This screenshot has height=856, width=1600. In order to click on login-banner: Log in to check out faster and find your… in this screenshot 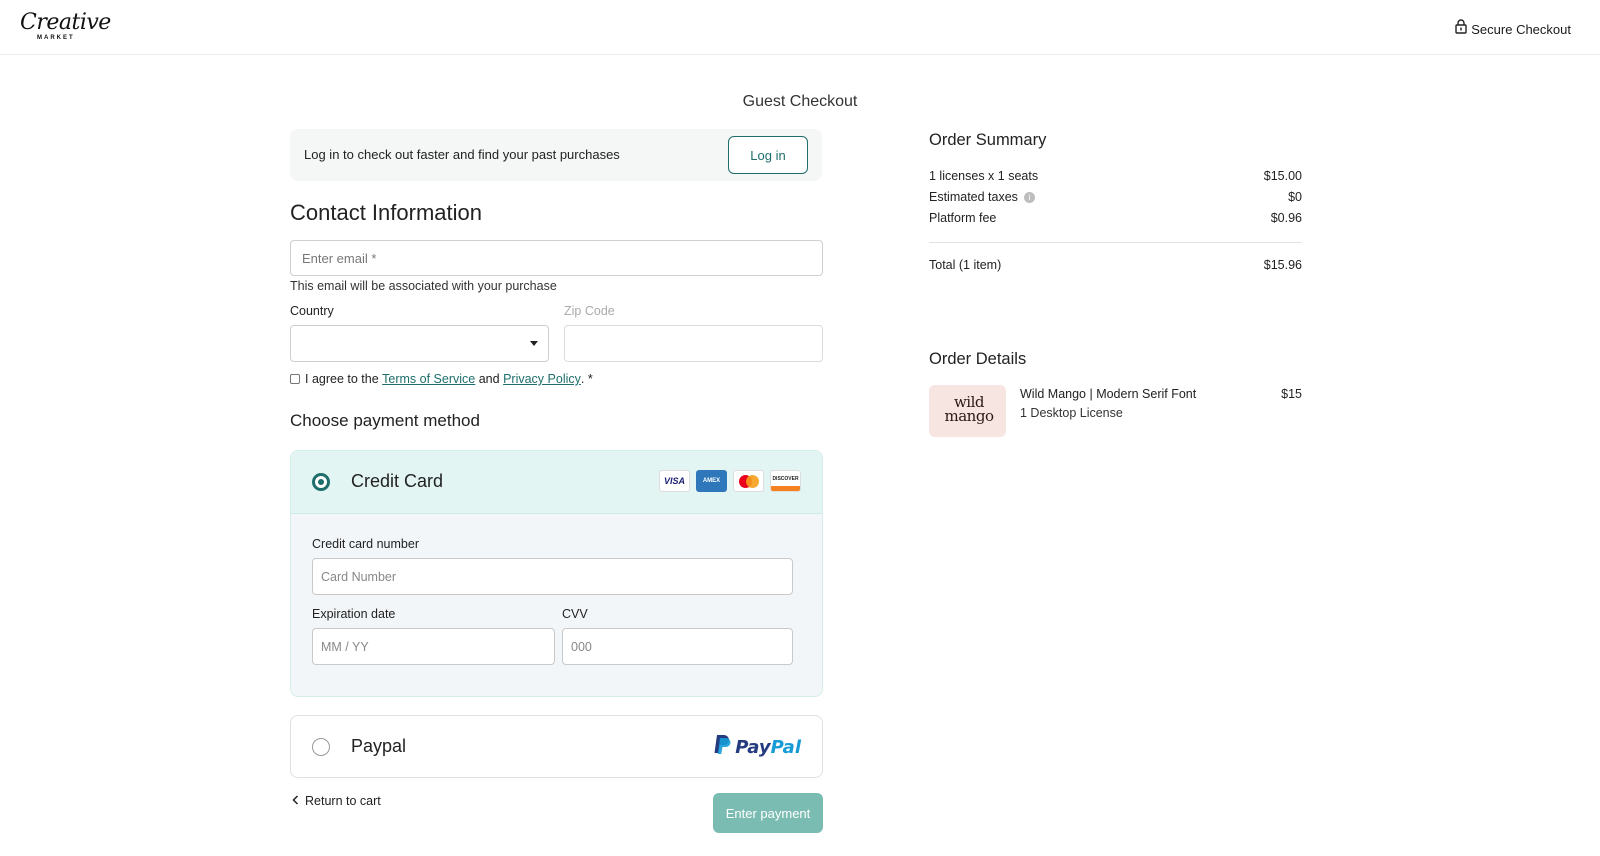, I will do `click(556, 155)`.